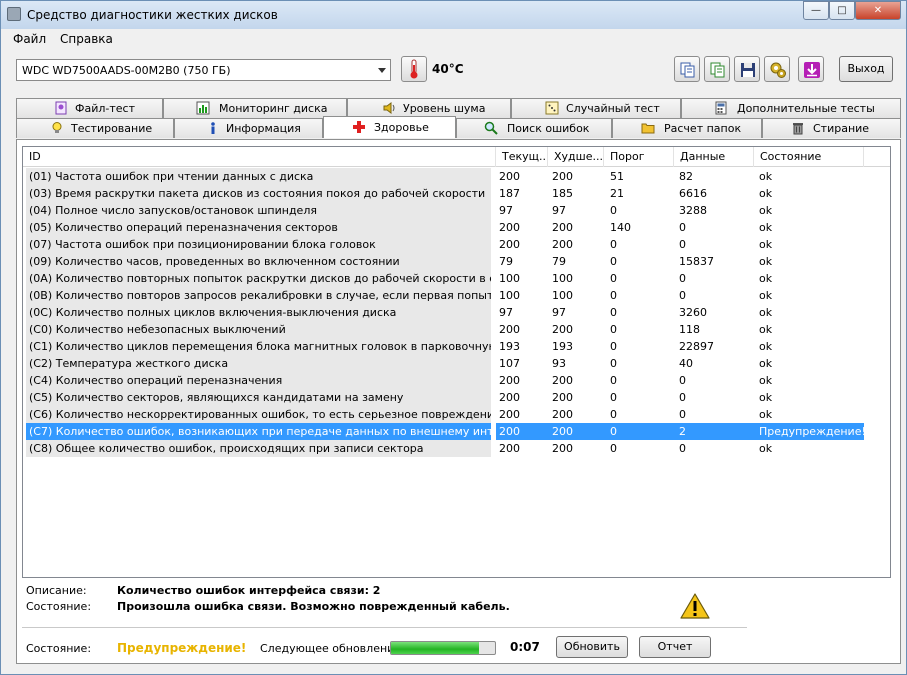 This screenshot has width=907, height=675. What do you see at coordinates (559, 261) in the screenshot?
I see `table-cell: 79` at bounding box center [559, 261].